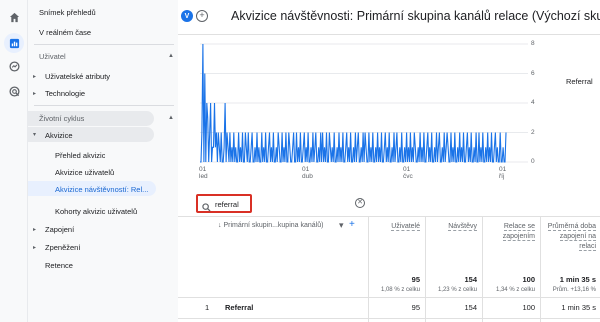 The height and width of the screenshot is (322, 600). Describe the element at coordinates (14, 66) in the screenshot. I see `explore-icon` at that location.